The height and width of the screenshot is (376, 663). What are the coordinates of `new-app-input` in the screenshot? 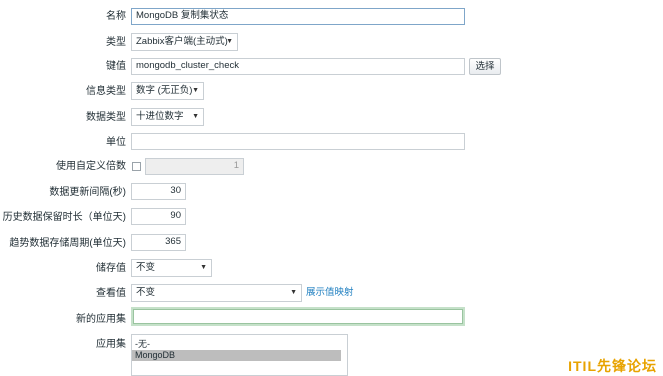 It's located at (298, 316).